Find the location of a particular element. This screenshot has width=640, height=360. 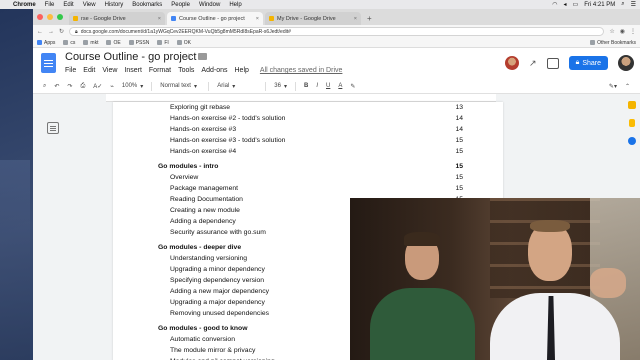

docs-menu-help: Help is located at coordinates (242, 70).